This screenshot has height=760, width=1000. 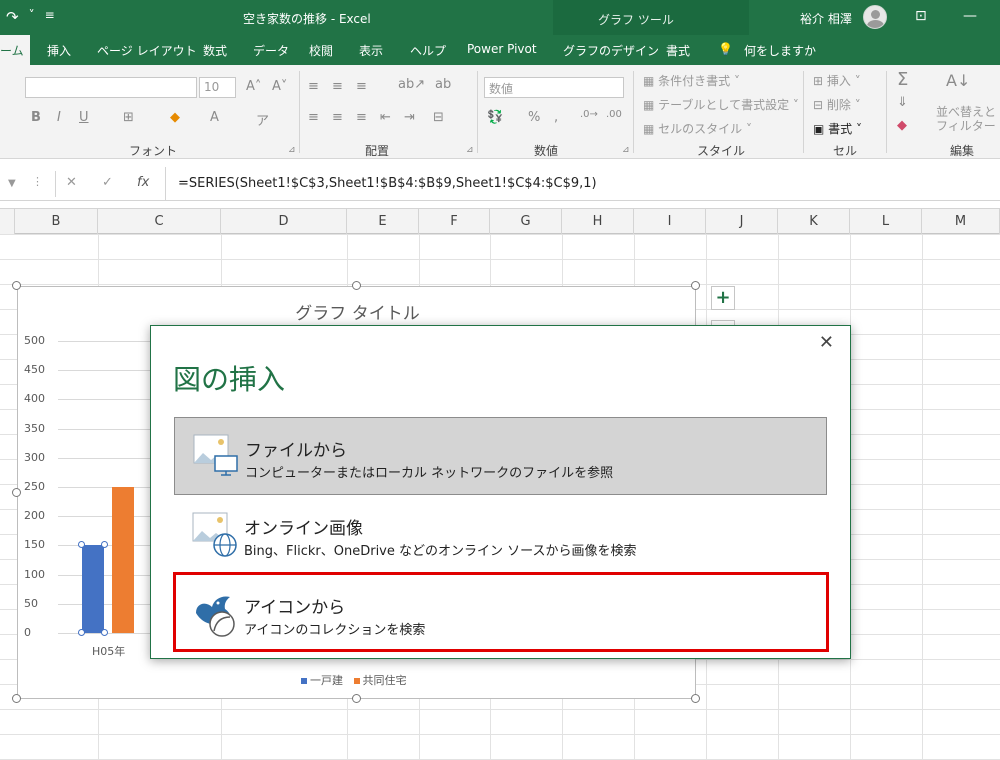 What do you see at coordinates (12, 17) in the screenshot?
I see `redo-icon: ↷` at bounding box center [12, 17].